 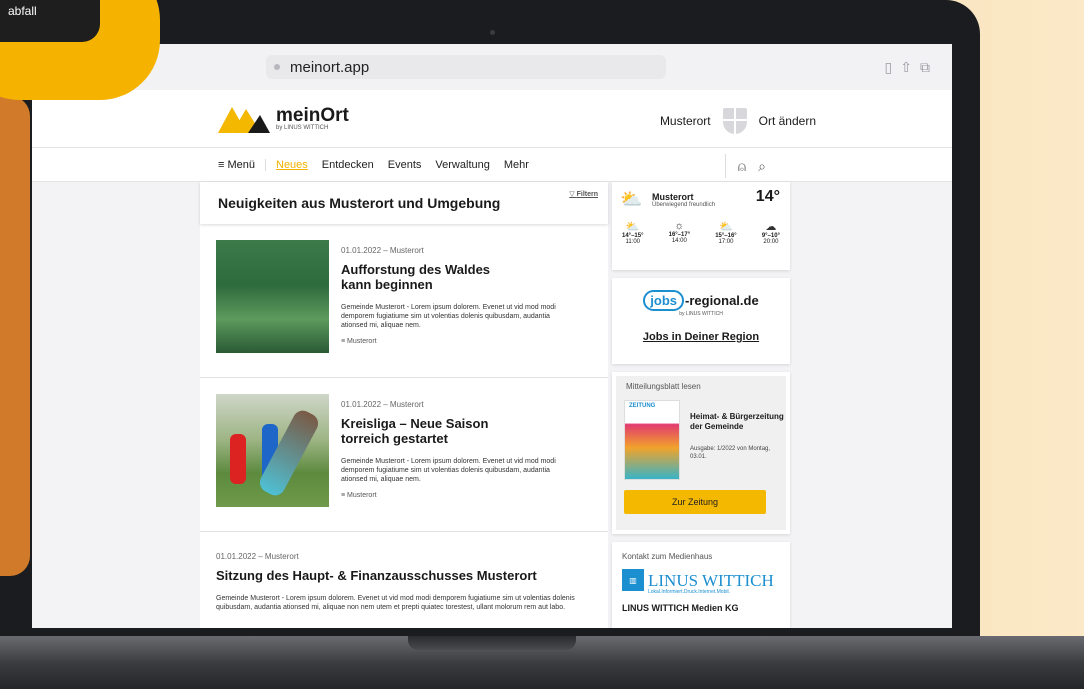 I want to click on user-icon: ⍝, so click(x=742, y=166).